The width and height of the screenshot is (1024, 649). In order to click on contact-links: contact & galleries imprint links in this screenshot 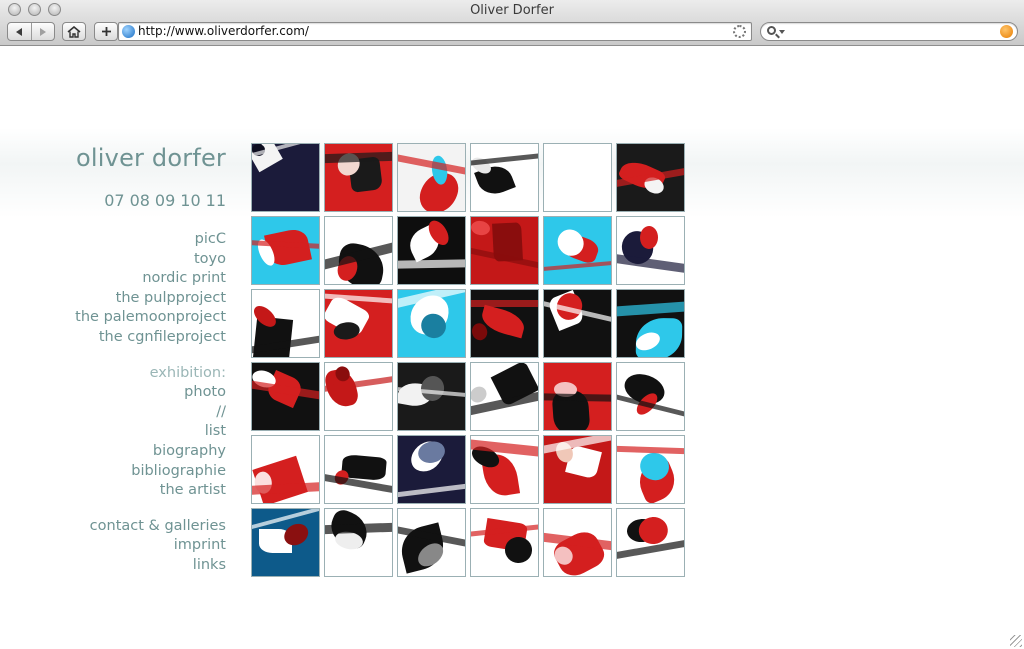, I will do `click(113, 546)`.